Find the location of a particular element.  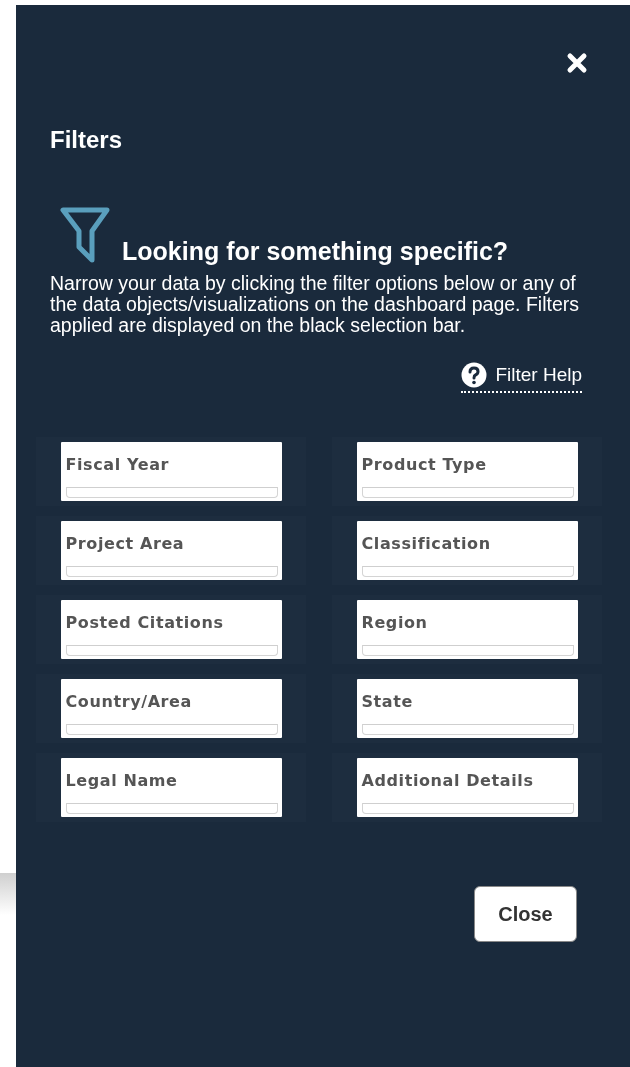

panel-heading: Looking for something specific? is located at coordinates (315, 251).